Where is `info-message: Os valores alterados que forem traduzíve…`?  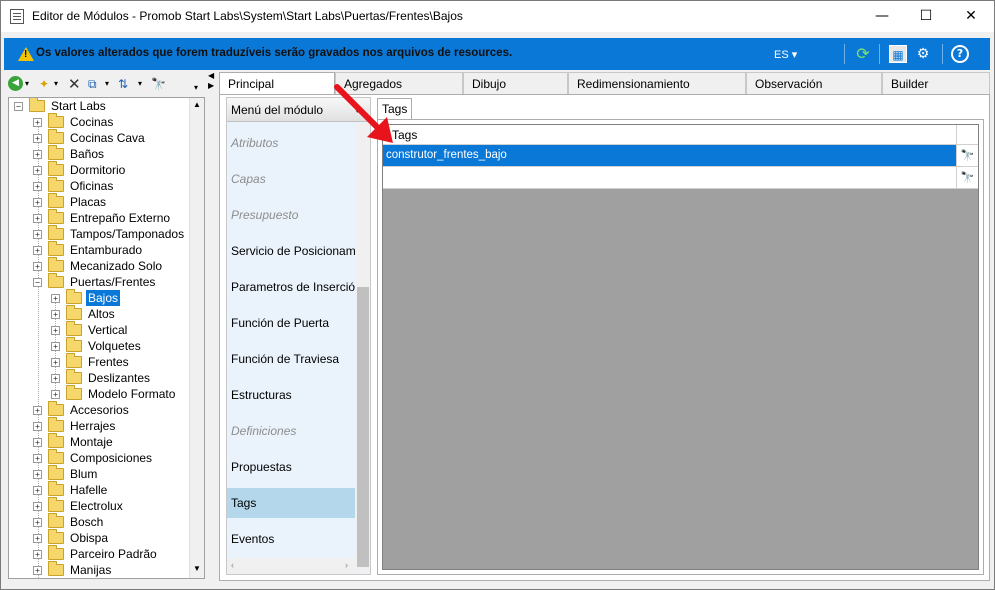
info-message: Os valores alterados que forem traduzíve… is located at coordinates (274, 53).